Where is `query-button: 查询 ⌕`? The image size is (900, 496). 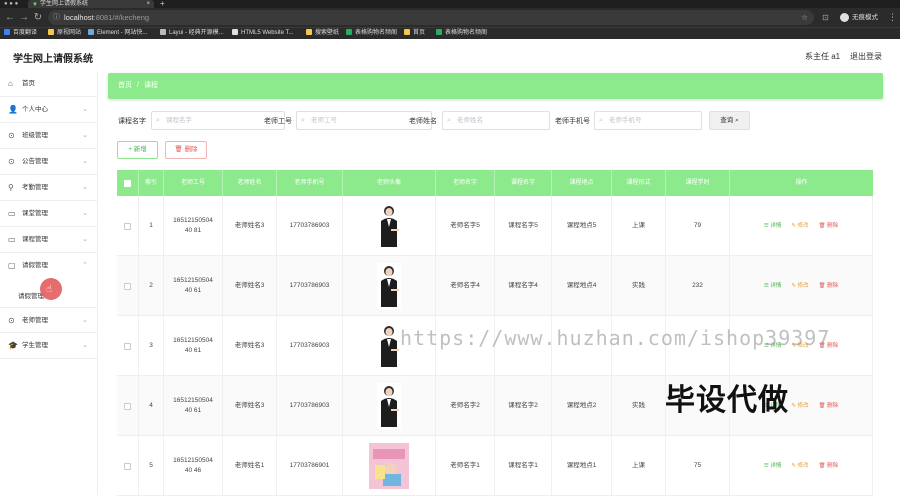
query-button: 查询 ⌕ is located at coordinates (729, 120).